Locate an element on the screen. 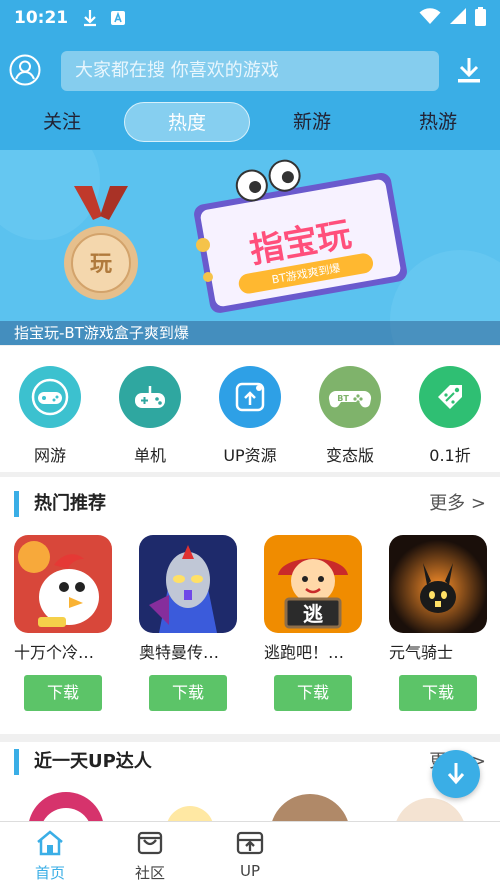  nav-up: UP is located at coordinates (250, 855).